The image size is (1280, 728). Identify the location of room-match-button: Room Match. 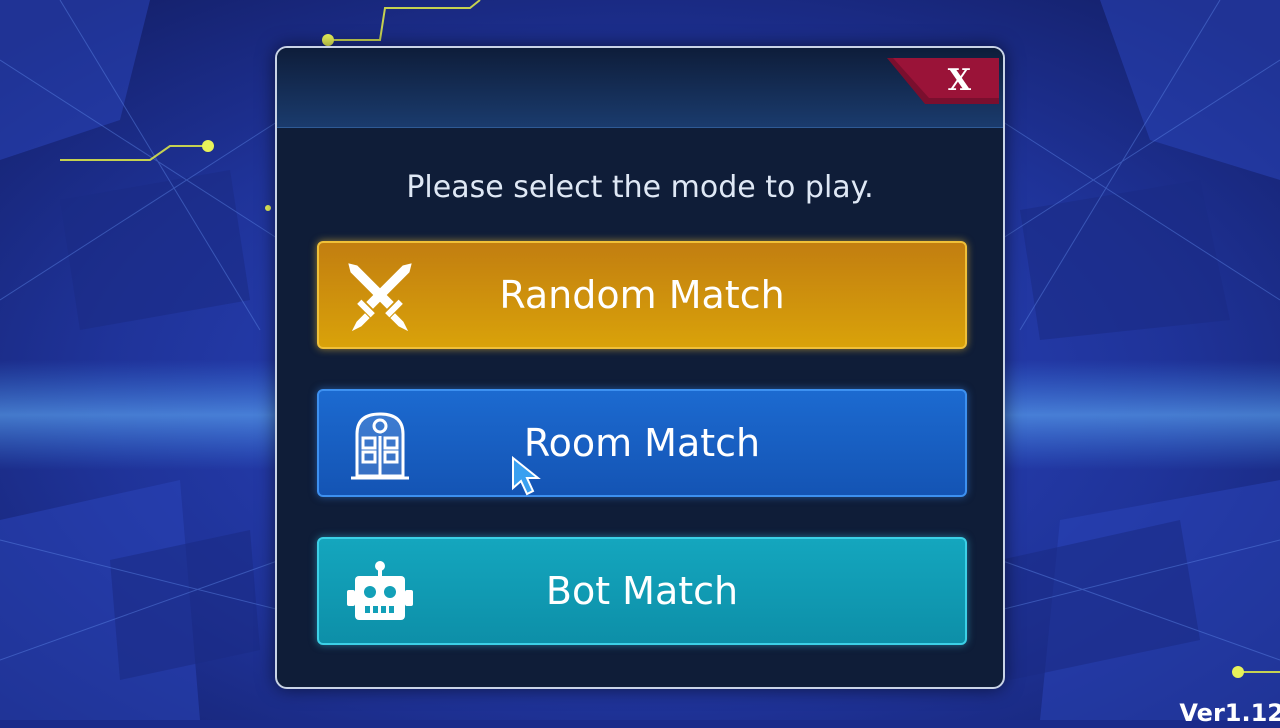
(642, 443).